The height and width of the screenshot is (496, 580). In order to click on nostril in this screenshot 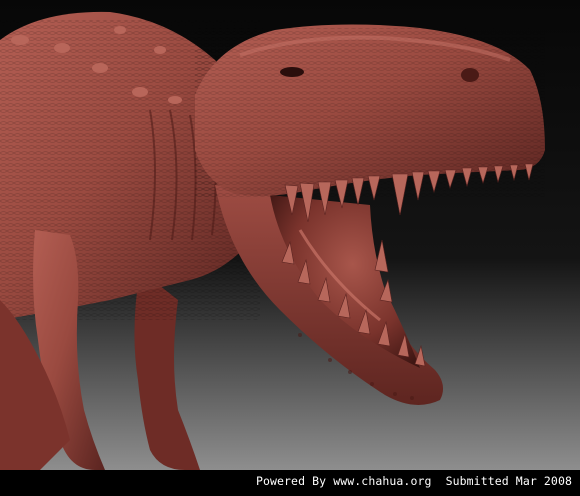, I will do `click(470, 75)`.